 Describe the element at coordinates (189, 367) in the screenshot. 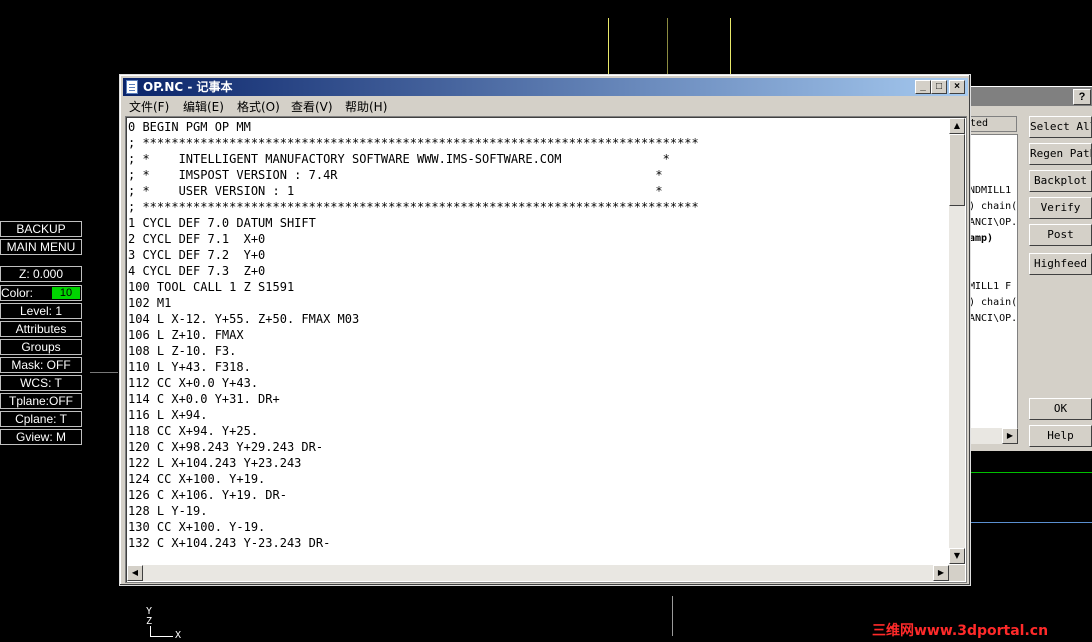

I see `code-line: 110 L Y+43. F318.` at that location.